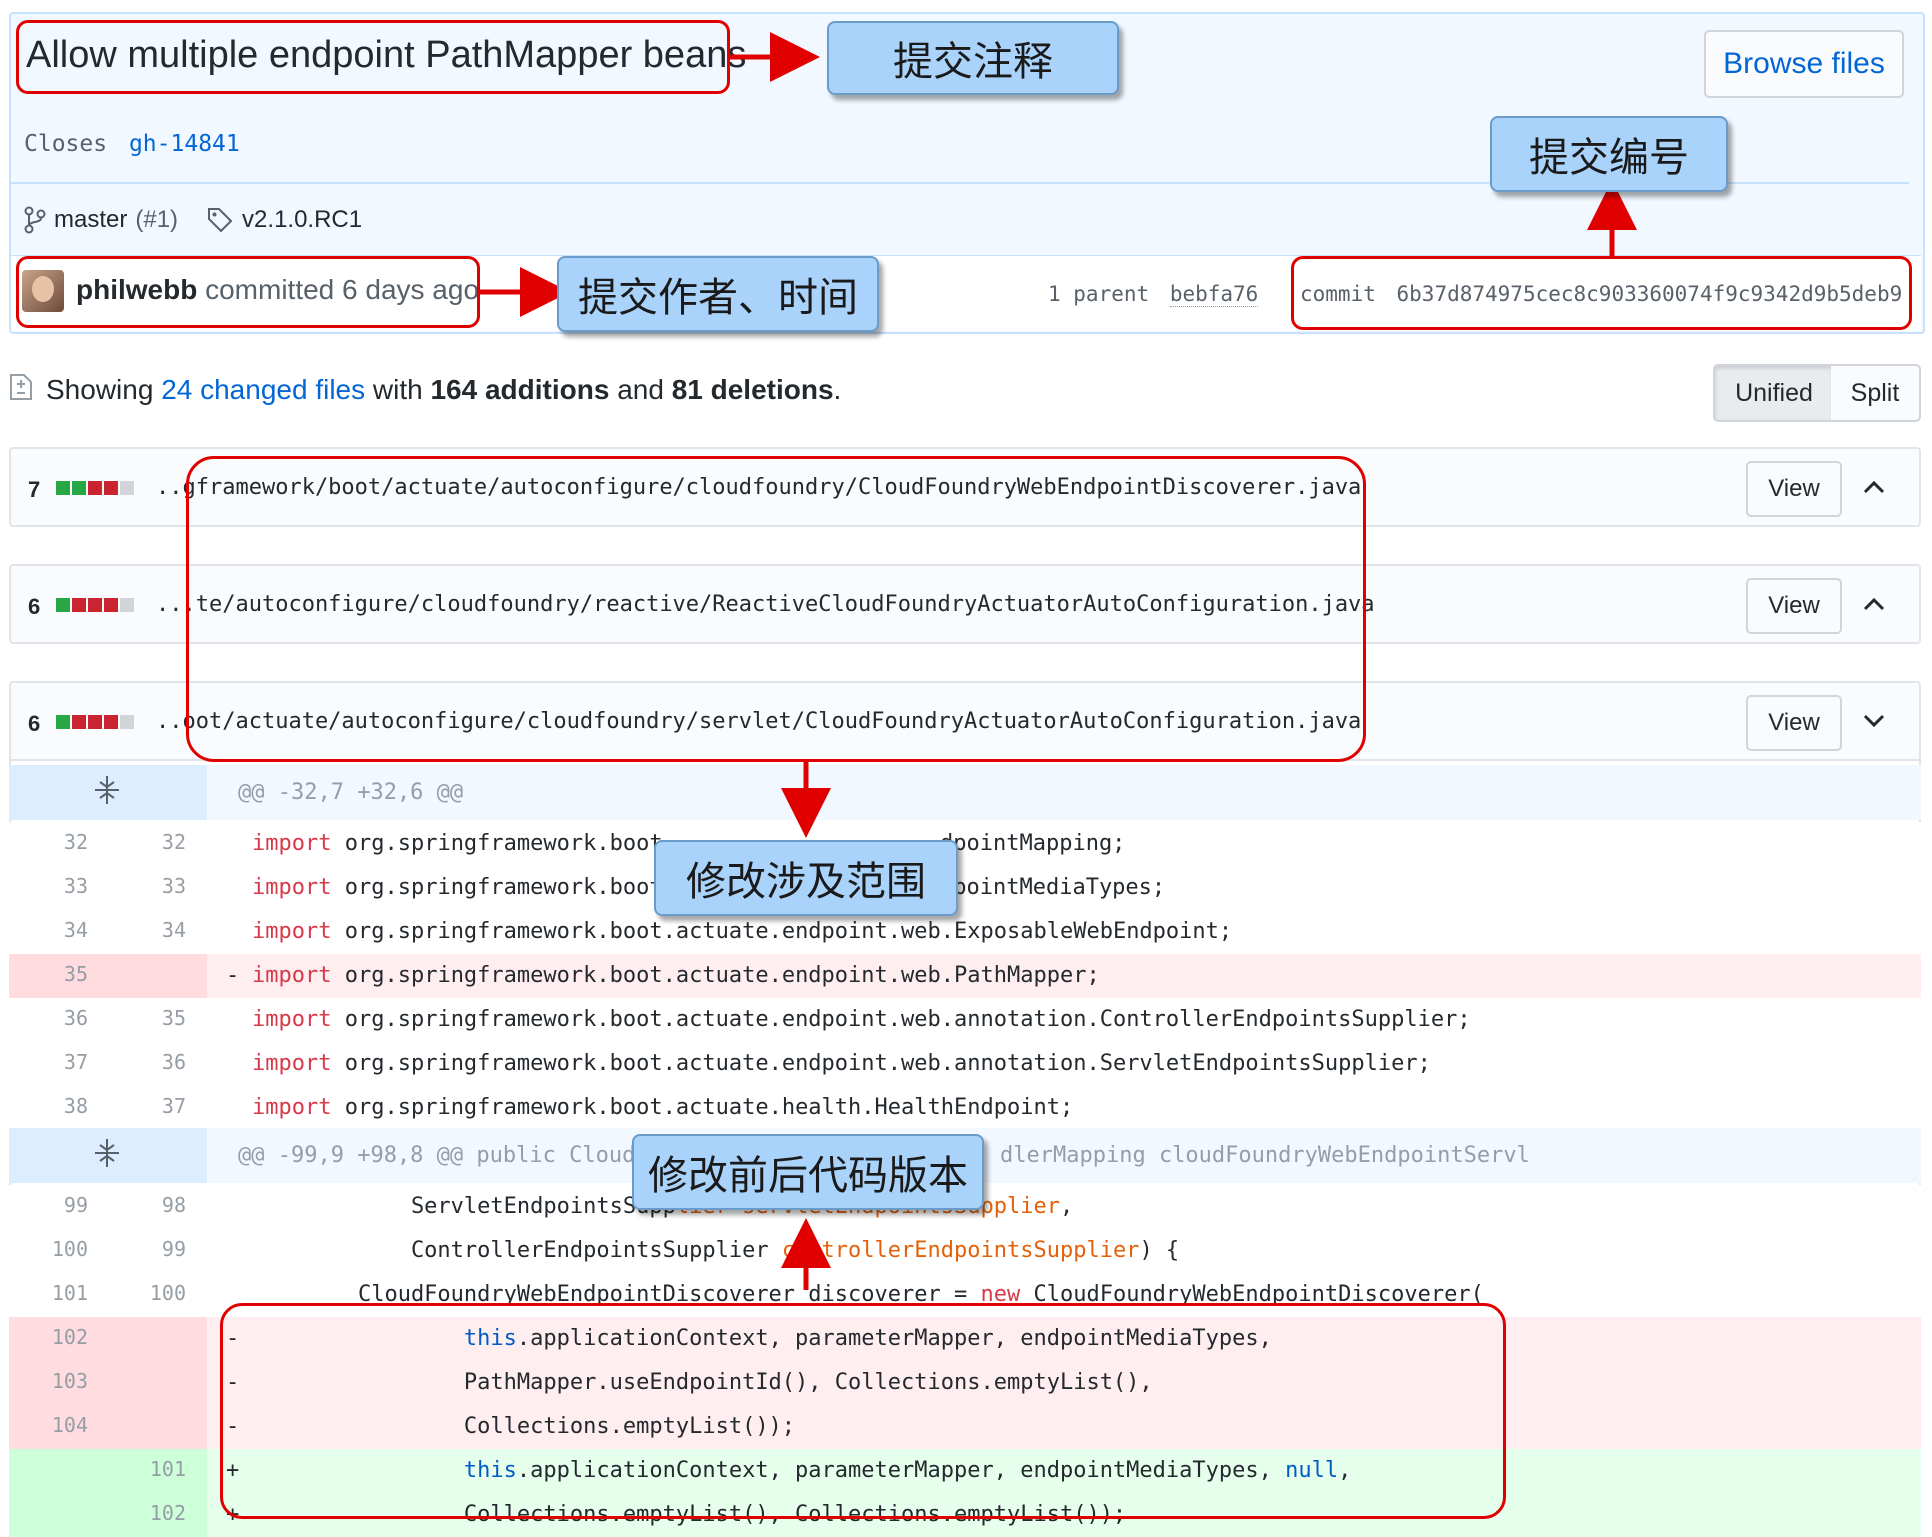 The image size is (1932, 1537). I want to click on callout-scope: 修改涉及范围, so click(806, 878).